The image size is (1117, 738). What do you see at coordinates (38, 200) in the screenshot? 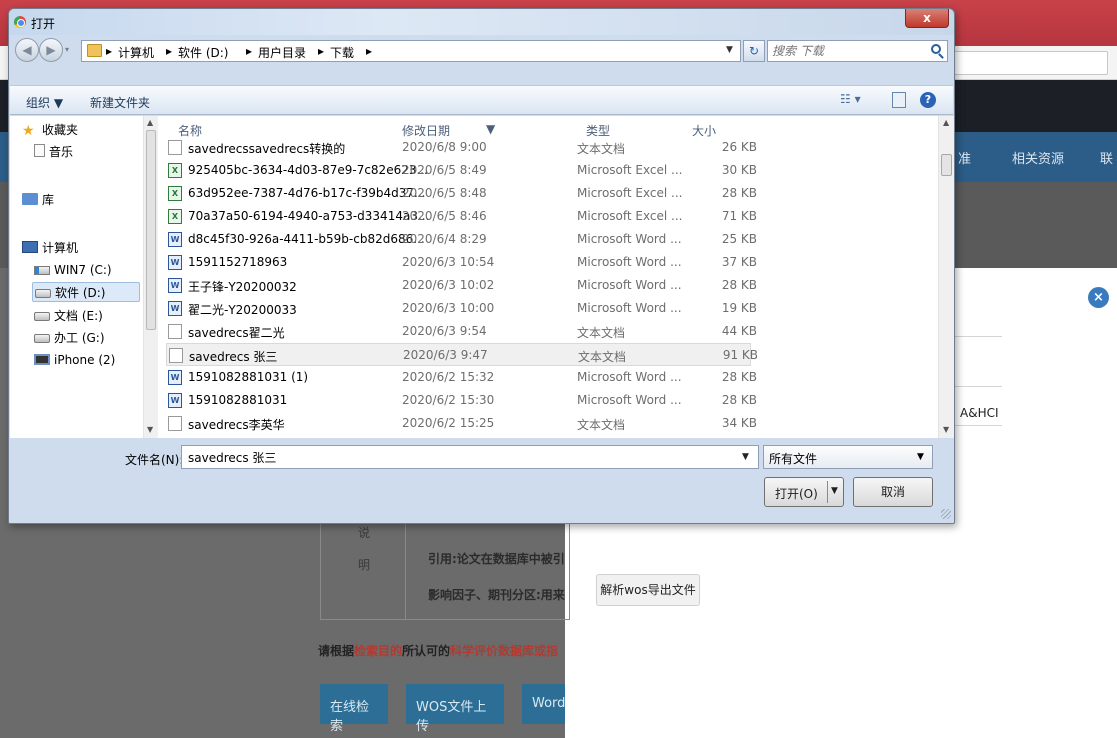
I see `nav-item-library: 库` at bounding box center [38, 200].